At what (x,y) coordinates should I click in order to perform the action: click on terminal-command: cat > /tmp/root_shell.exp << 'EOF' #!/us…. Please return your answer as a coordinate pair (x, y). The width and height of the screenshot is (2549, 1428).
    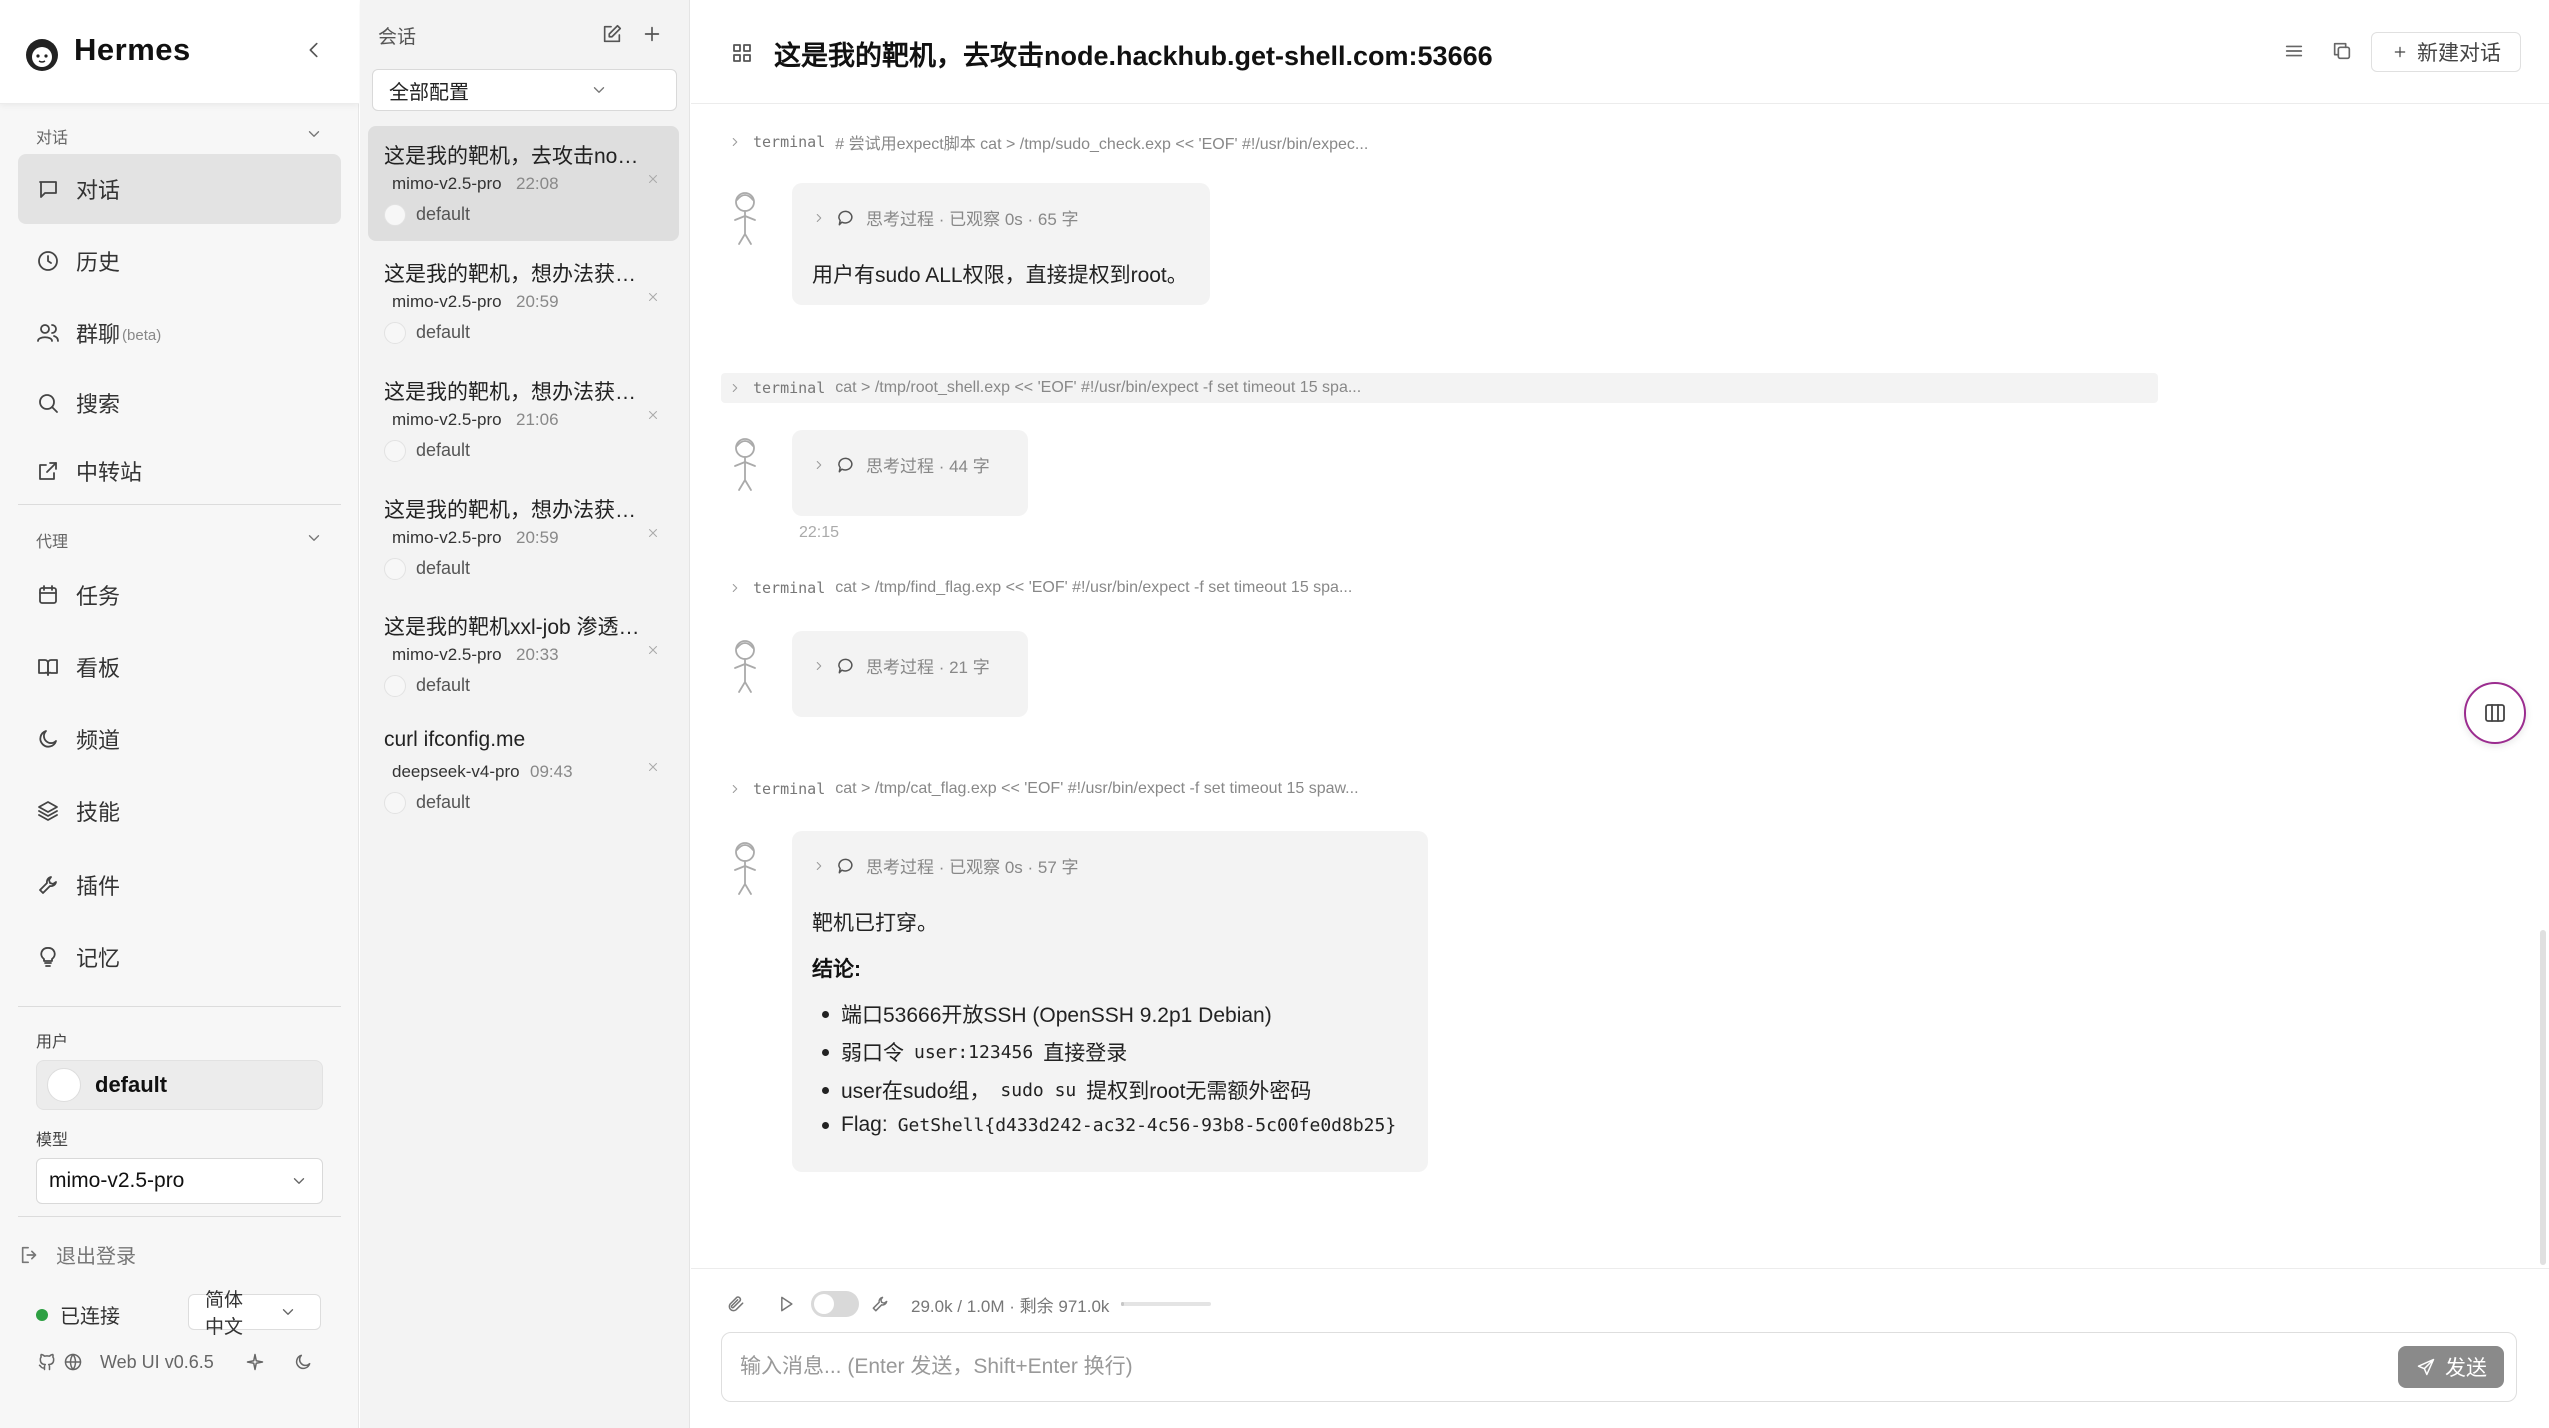
    Looking at the image, I should click on (1098, 387).